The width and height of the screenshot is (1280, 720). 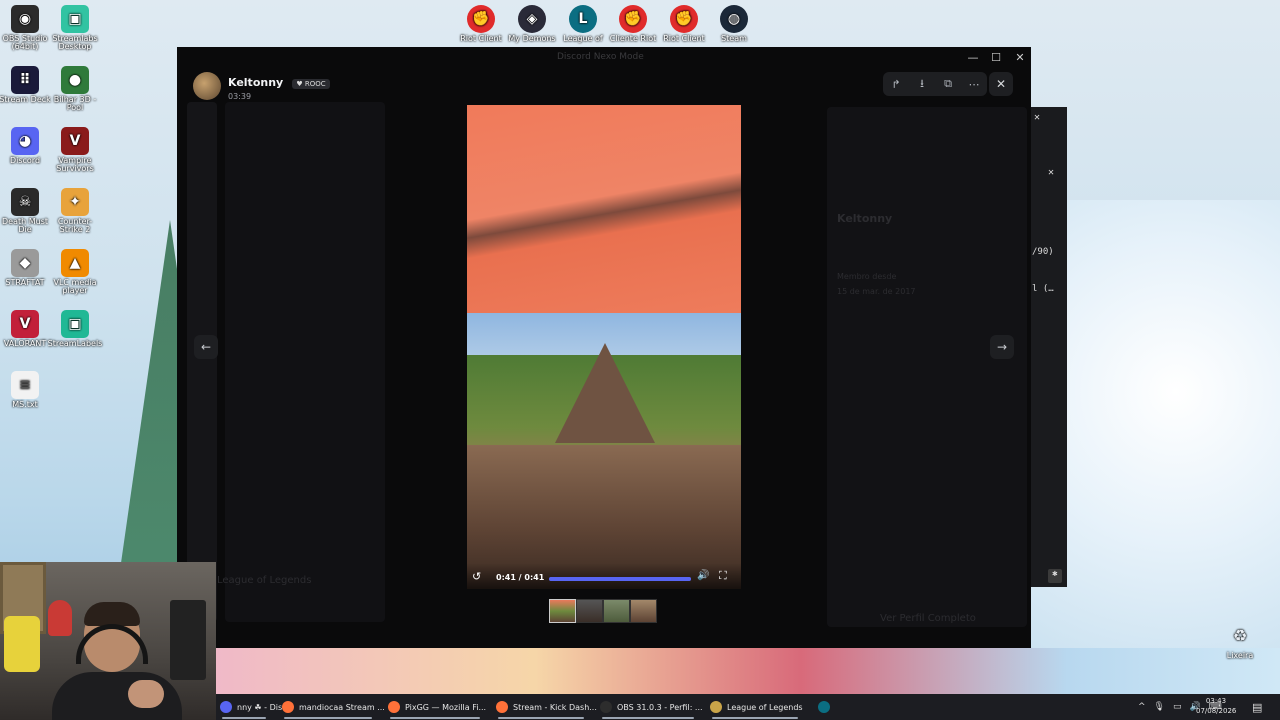 What do you see at coordinates (1055, 576) in the screenshot?
I see `bug-report-icon: ✱` at bounding box center [1055, 576].